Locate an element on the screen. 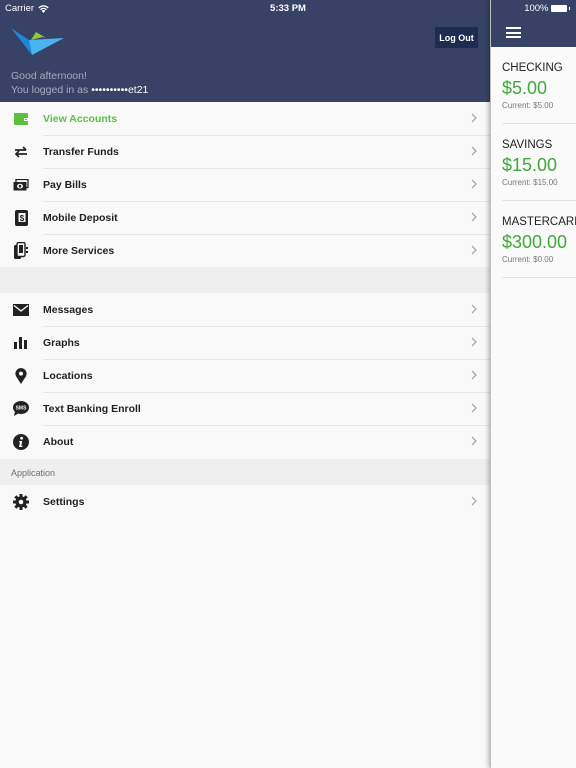 The width and height of the screenshot is (576, 768). menu-item-label: Settings is located at coordinates (64, 501).